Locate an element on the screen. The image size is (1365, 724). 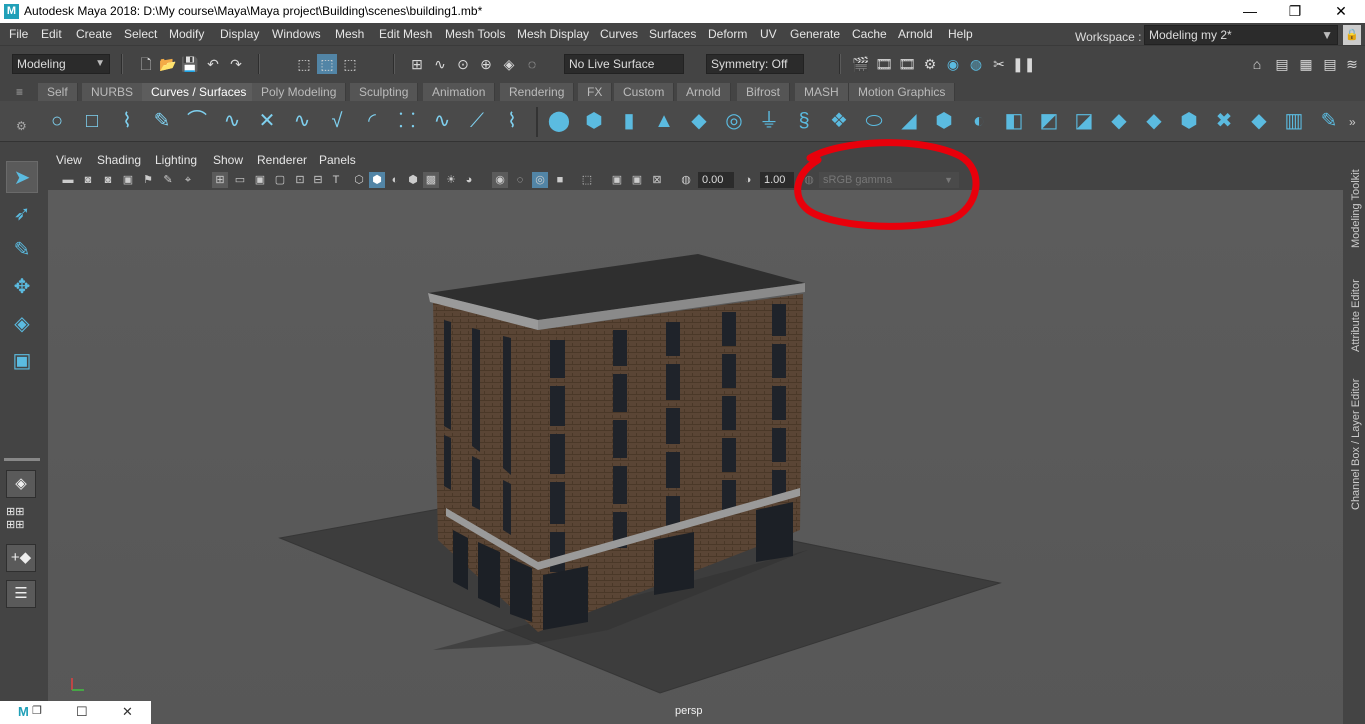
add-points-icon: ⌇ is located at coordinates (512, 121).